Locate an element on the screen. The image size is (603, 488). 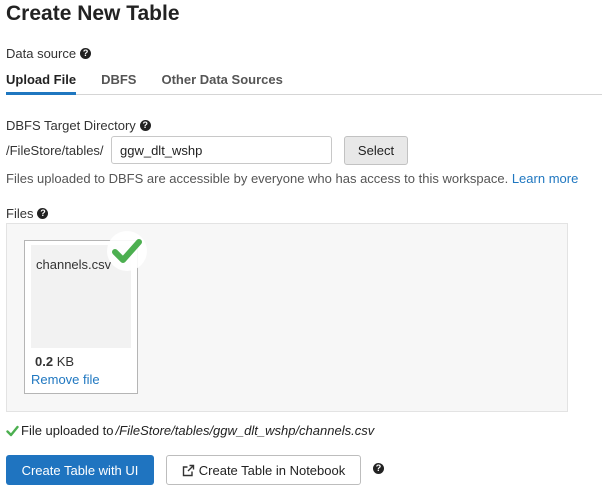
external-link-icon is located at coordinates (188, 470).